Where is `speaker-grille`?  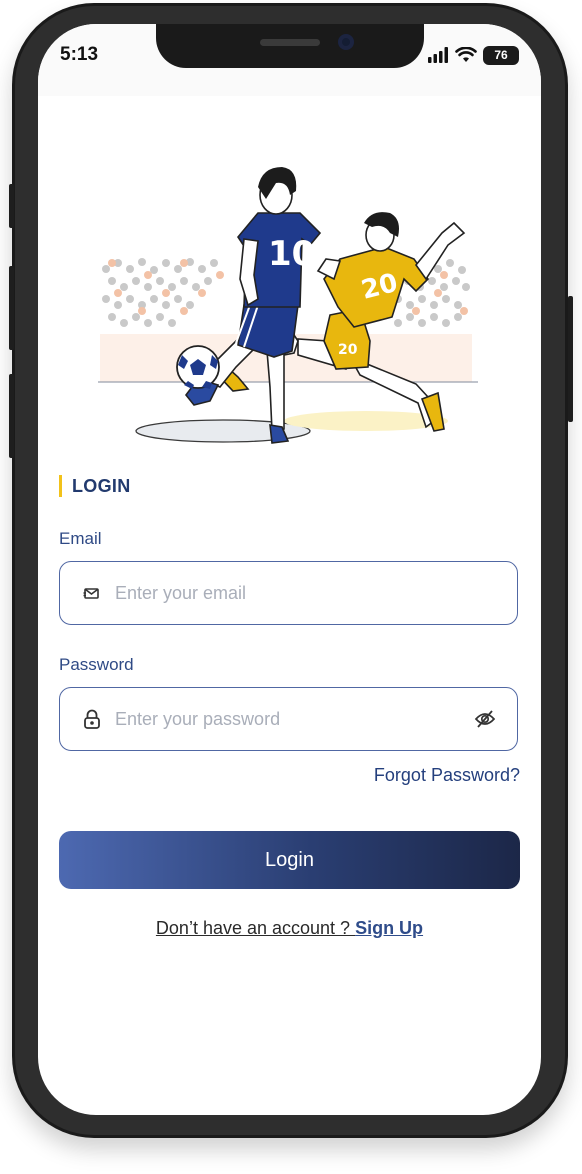 speaker-grille is located at coordinates (290, 42).